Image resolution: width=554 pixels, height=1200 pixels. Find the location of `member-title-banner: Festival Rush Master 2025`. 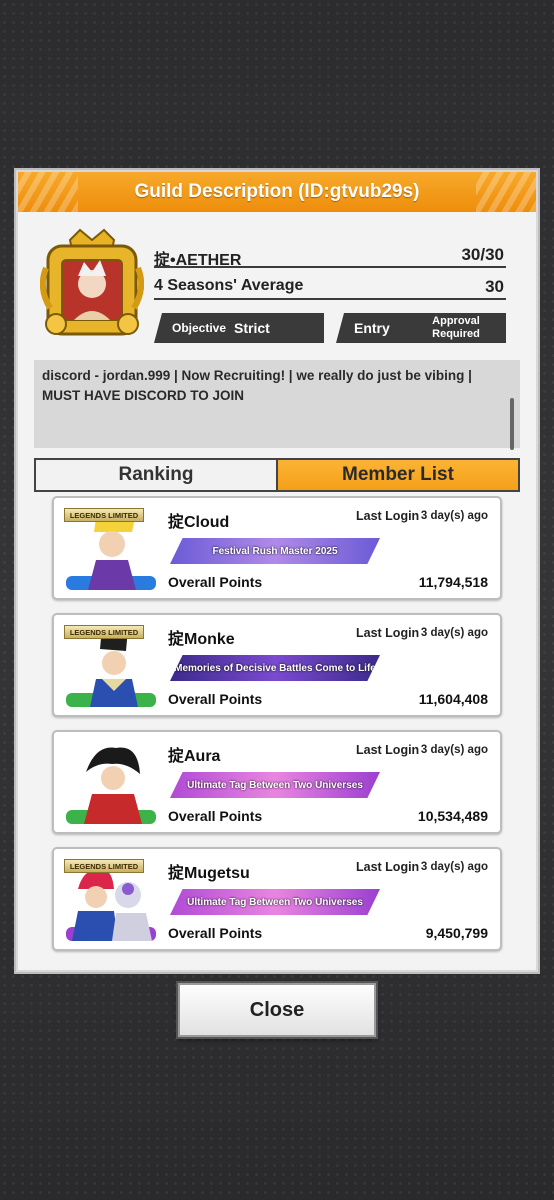

member-title-banner: Festival Rush Master 2025 is located at coordinates (275, 551).